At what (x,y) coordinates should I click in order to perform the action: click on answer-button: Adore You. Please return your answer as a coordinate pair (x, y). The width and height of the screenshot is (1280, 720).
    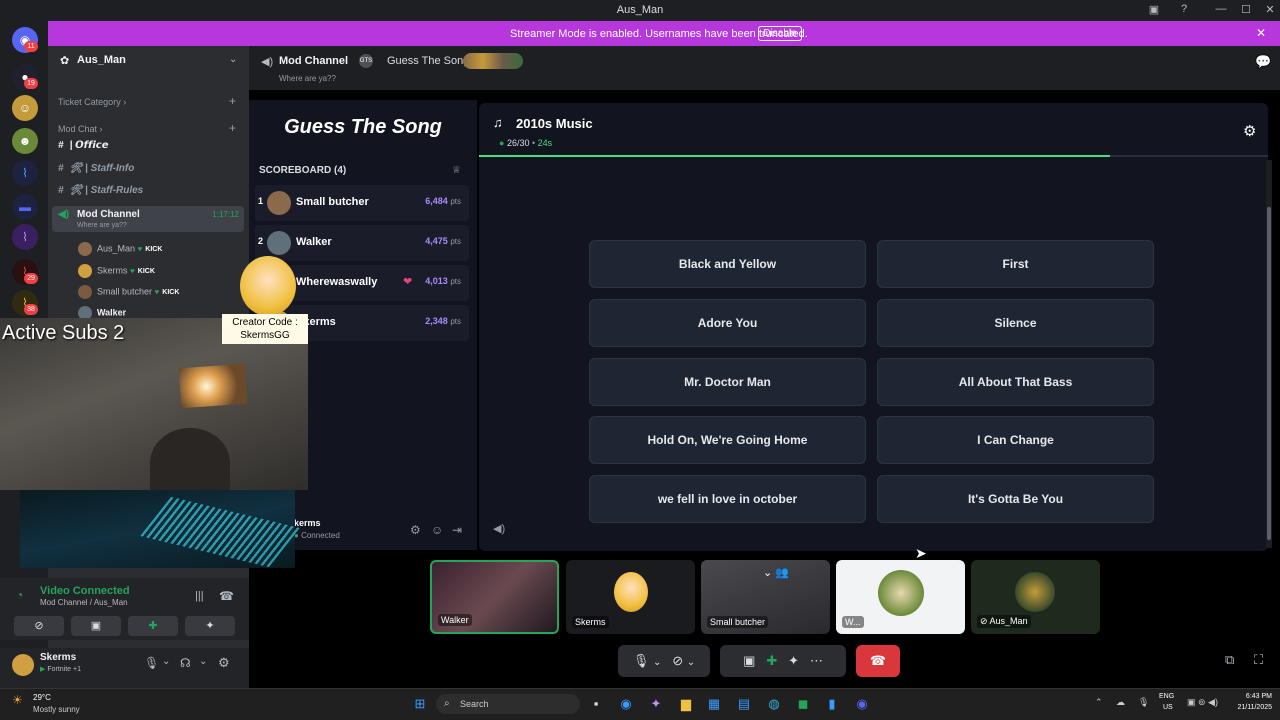
    Looking at the image, I should click on (727, 323).